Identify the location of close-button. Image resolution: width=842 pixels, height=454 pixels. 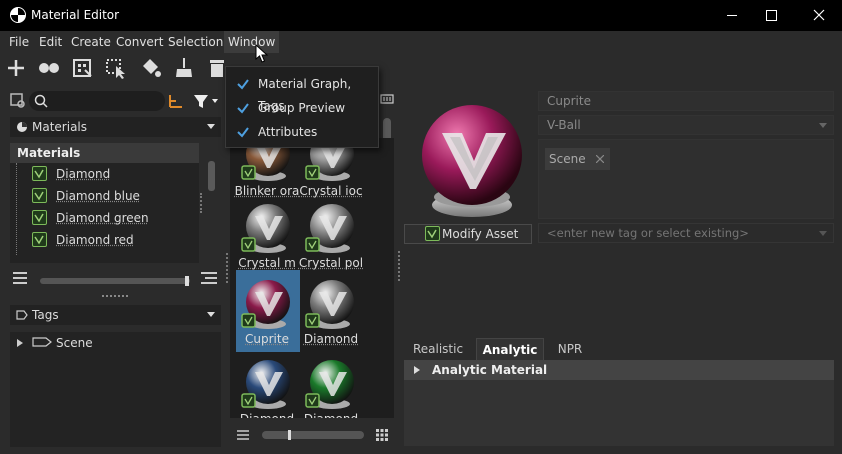
(819, 15).